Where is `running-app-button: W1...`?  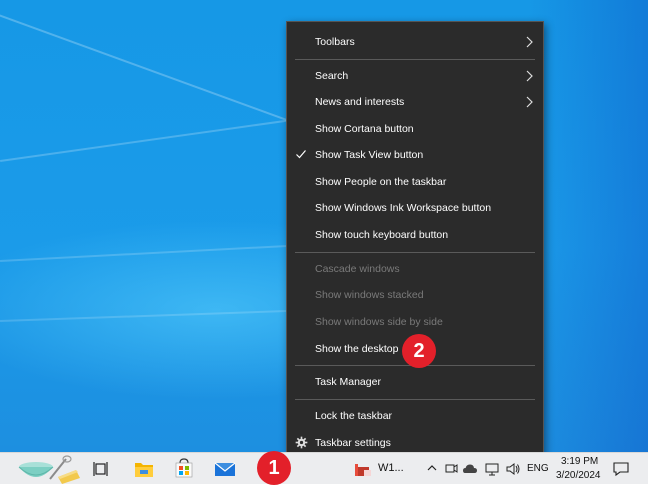
running-app-button: W1... is located at coordinates (382, 469).